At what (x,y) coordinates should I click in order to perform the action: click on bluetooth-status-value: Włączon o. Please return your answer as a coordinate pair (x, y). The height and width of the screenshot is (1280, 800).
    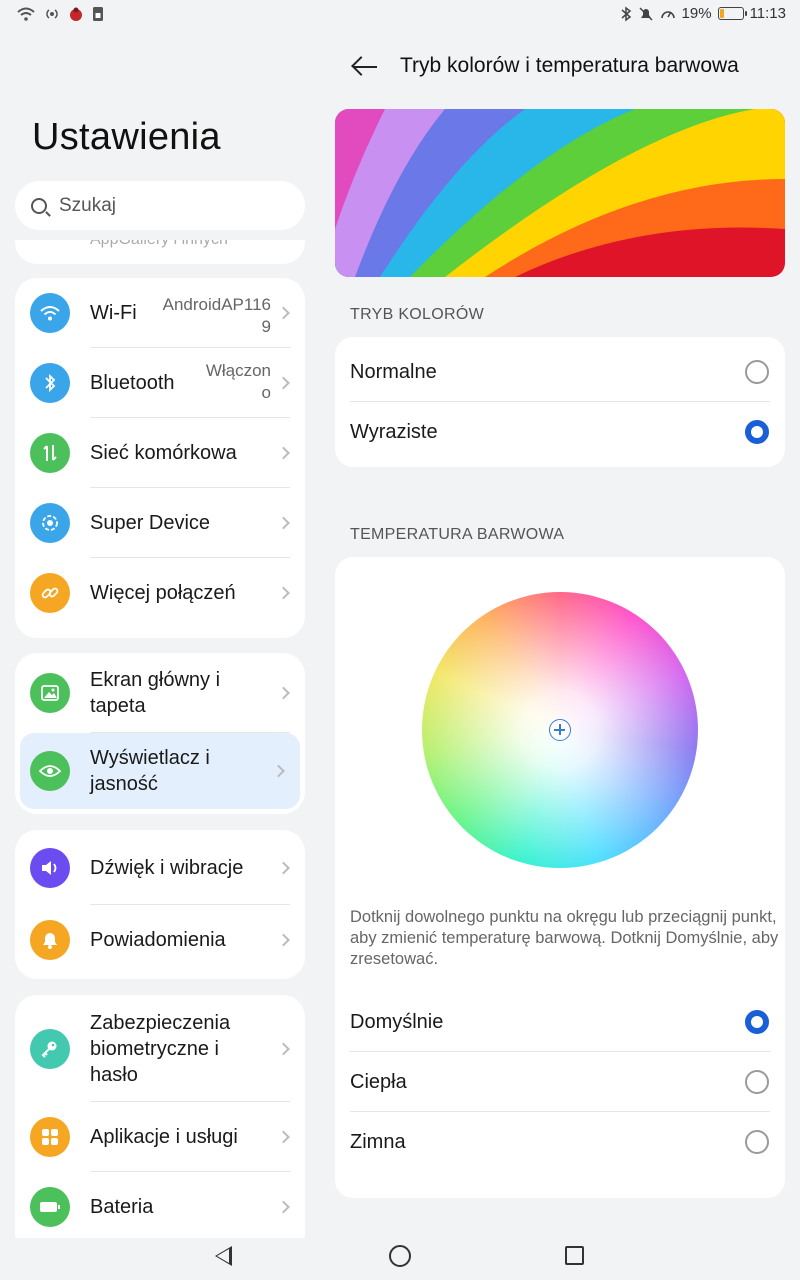
    Looking at the image, I should click on (238, 382).